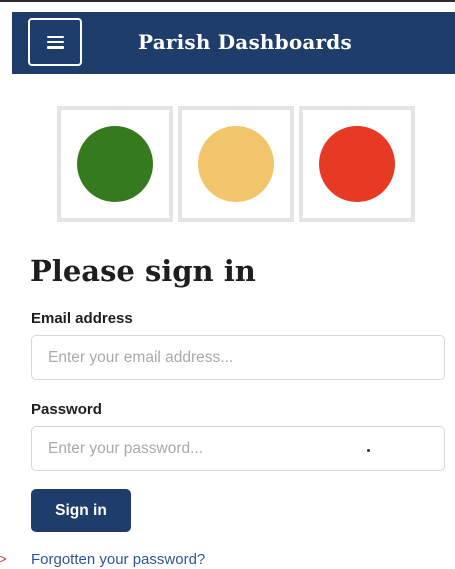 This screenshot has height=569, width=455. I want to click on page-title: Please sign in, so click(143, 271).